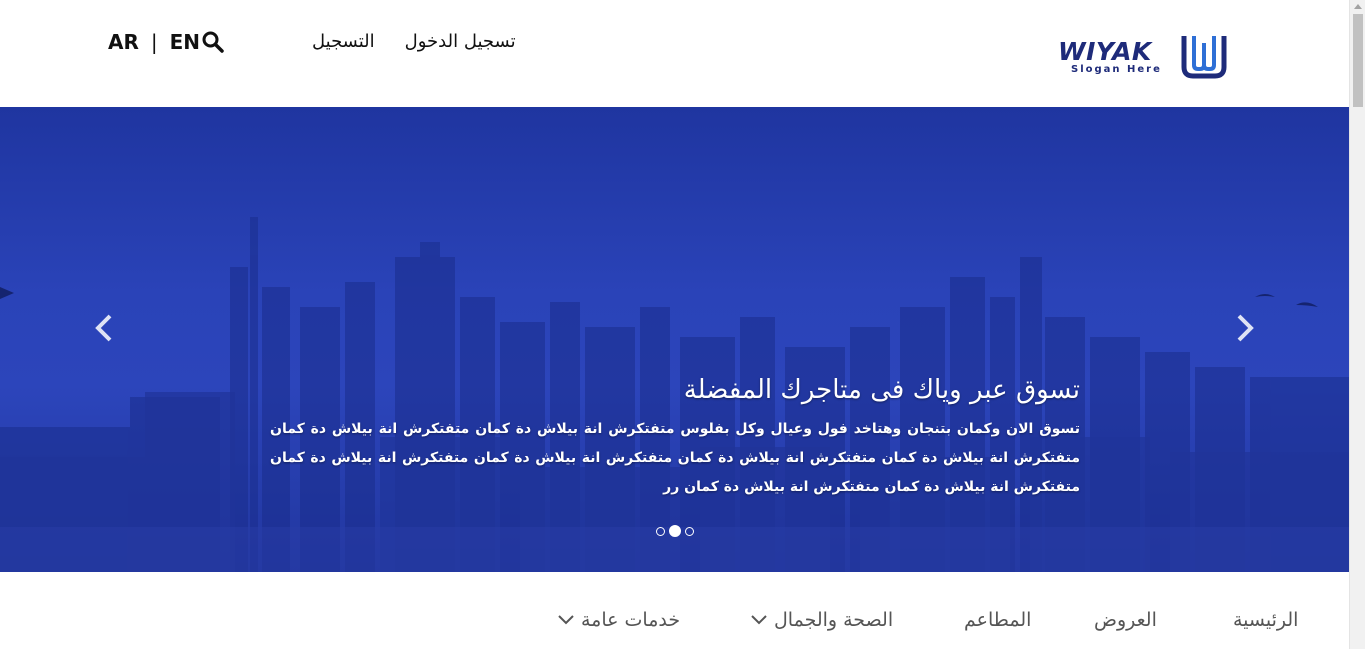  Describe the element at coordinates (460, 41) in the screenshot. I see `login-link: تسجيل الدخول` at that location.